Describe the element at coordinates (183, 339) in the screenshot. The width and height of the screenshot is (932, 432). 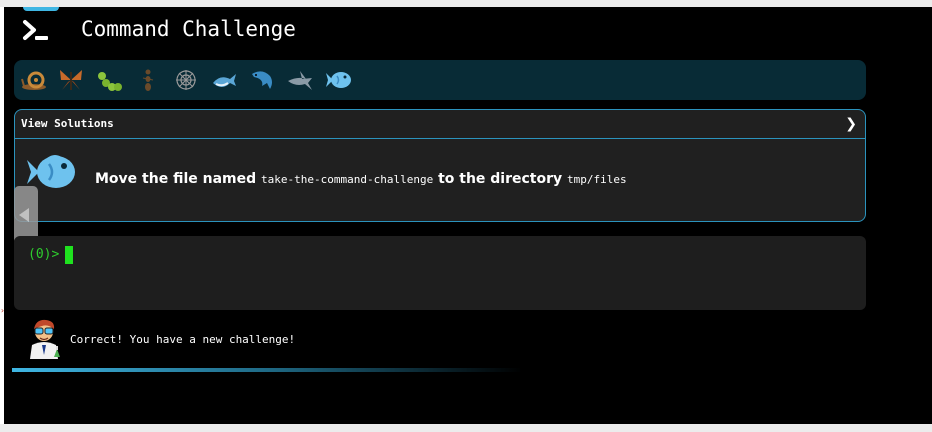
I see `feedback-message: Correct! You have a new challenge!` at that location.